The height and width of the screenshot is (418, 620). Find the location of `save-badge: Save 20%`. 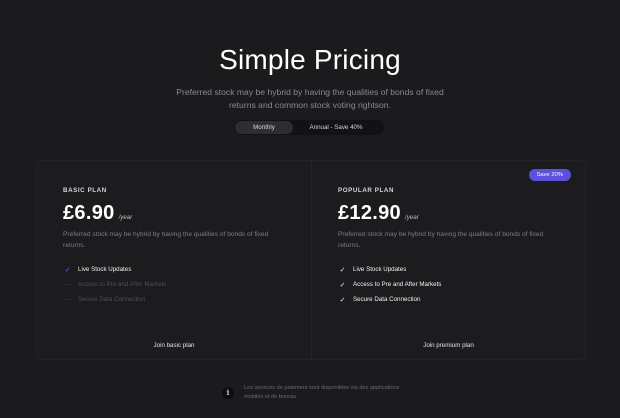

save-badge: Save 20% is located at coordinates (549, 175).